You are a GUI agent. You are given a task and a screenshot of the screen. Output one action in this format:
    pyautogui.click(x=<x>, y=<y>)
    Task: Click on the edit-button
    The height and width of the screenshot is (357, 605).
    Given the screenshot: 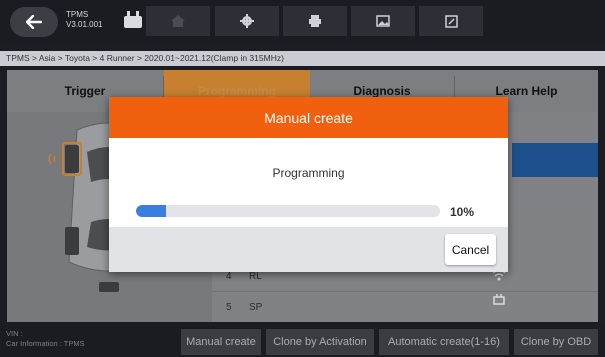 What is the action you would take?
    pyautogui.click(x=451, y=21)
    